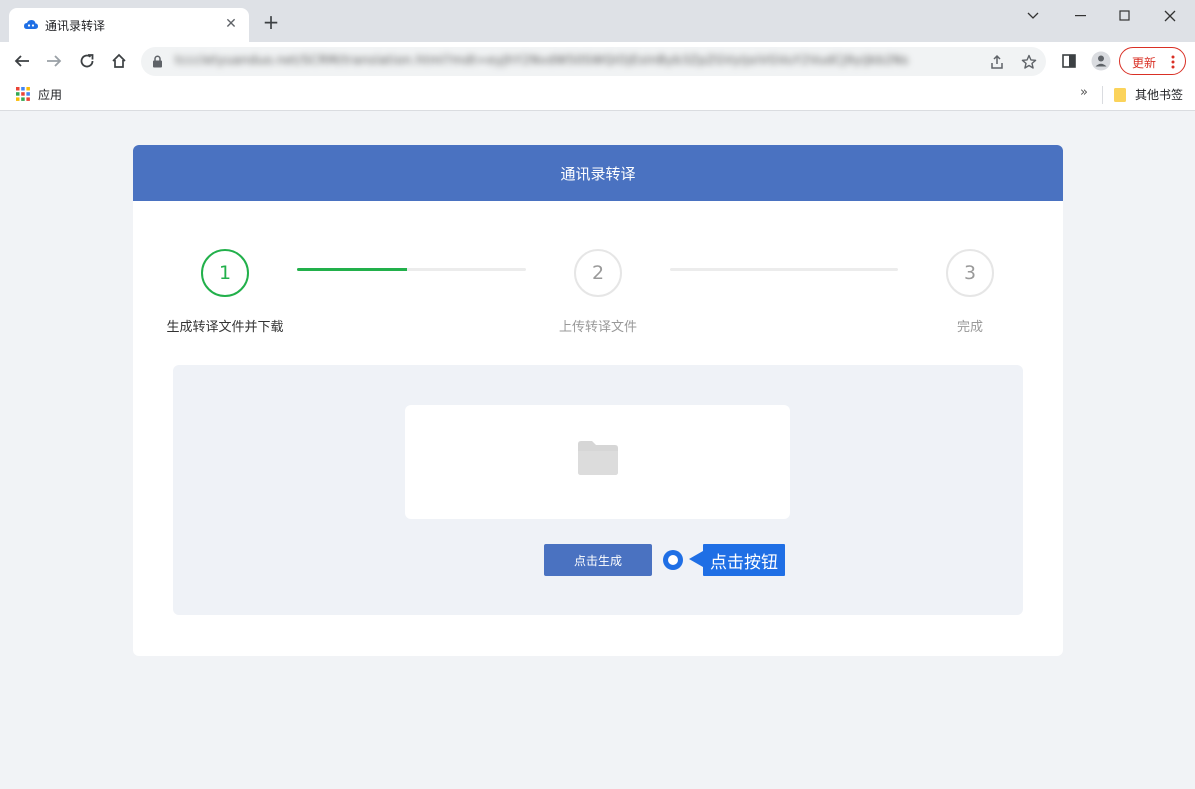 Image resolution: width=1195 pixels, height=789 pixels. What do you see at coordinates (75, 26) in the screenshot?
I see `tab-title: 通讯录转译` at bounding box center [75, 26].